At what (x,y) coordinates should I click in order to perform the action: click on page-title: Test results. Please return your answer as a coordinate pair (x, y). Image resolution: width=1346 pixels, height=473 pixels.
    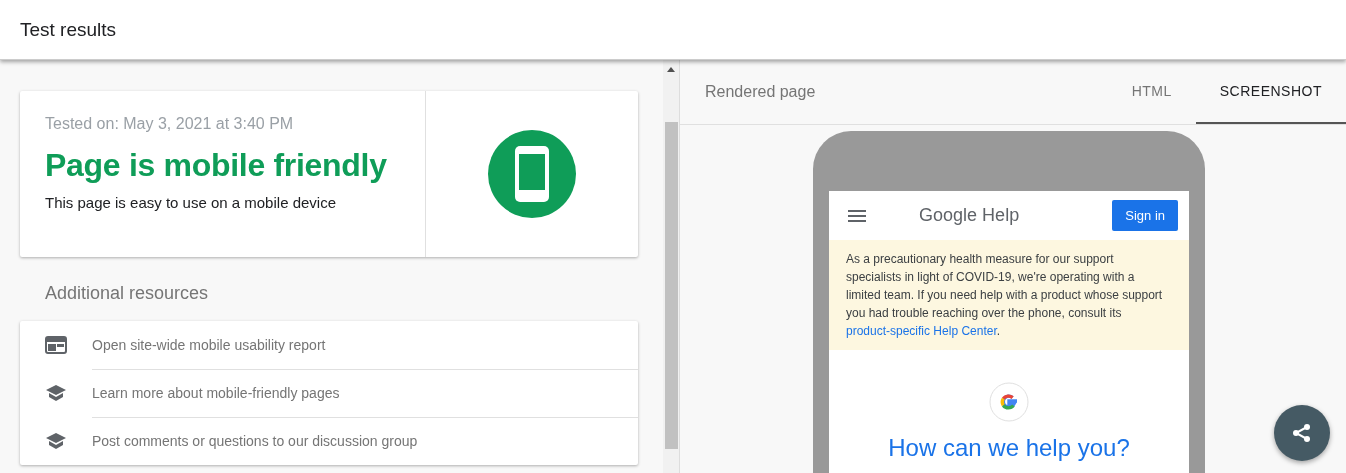
    Looking at the image, I should click on (68, 29).